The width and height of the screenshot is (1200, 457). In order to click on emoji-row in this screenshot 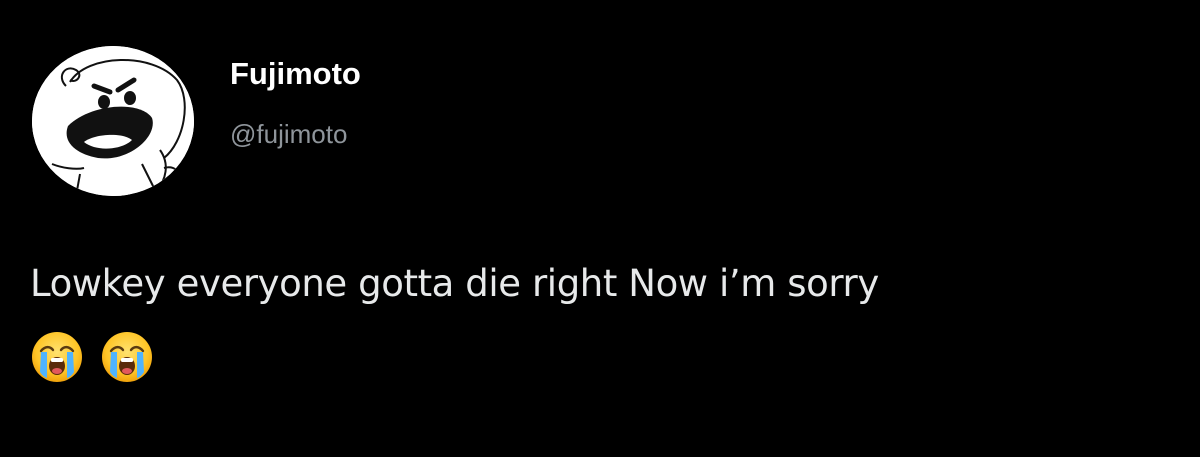, I will do `click(92, 358)`.